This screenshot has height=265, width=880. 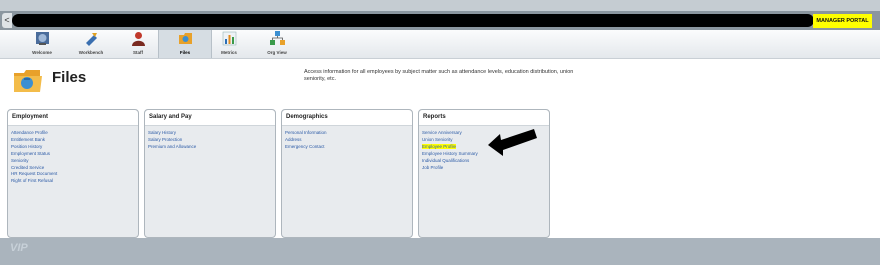 What do you see at coordinates (348, 140) in the screenshot?
I see `link-address: Address` at bounding box center [348, 140].